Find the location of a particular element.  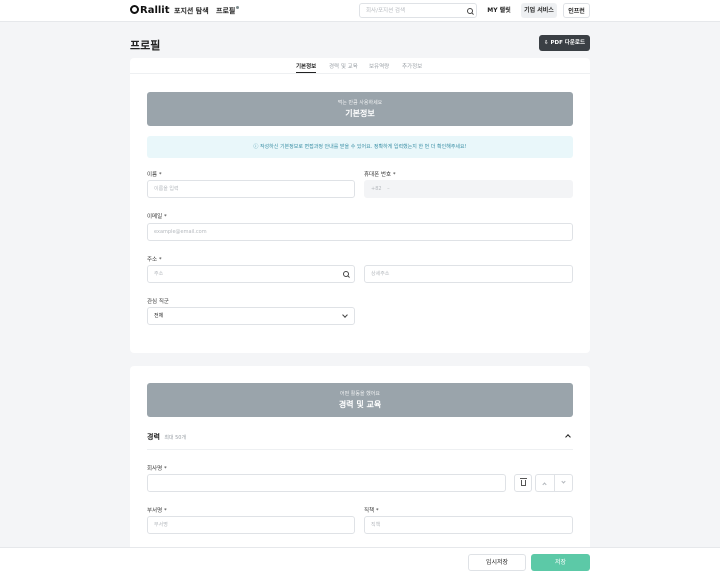

department-label-text: 부서명 is located at coordinates (155, 511).